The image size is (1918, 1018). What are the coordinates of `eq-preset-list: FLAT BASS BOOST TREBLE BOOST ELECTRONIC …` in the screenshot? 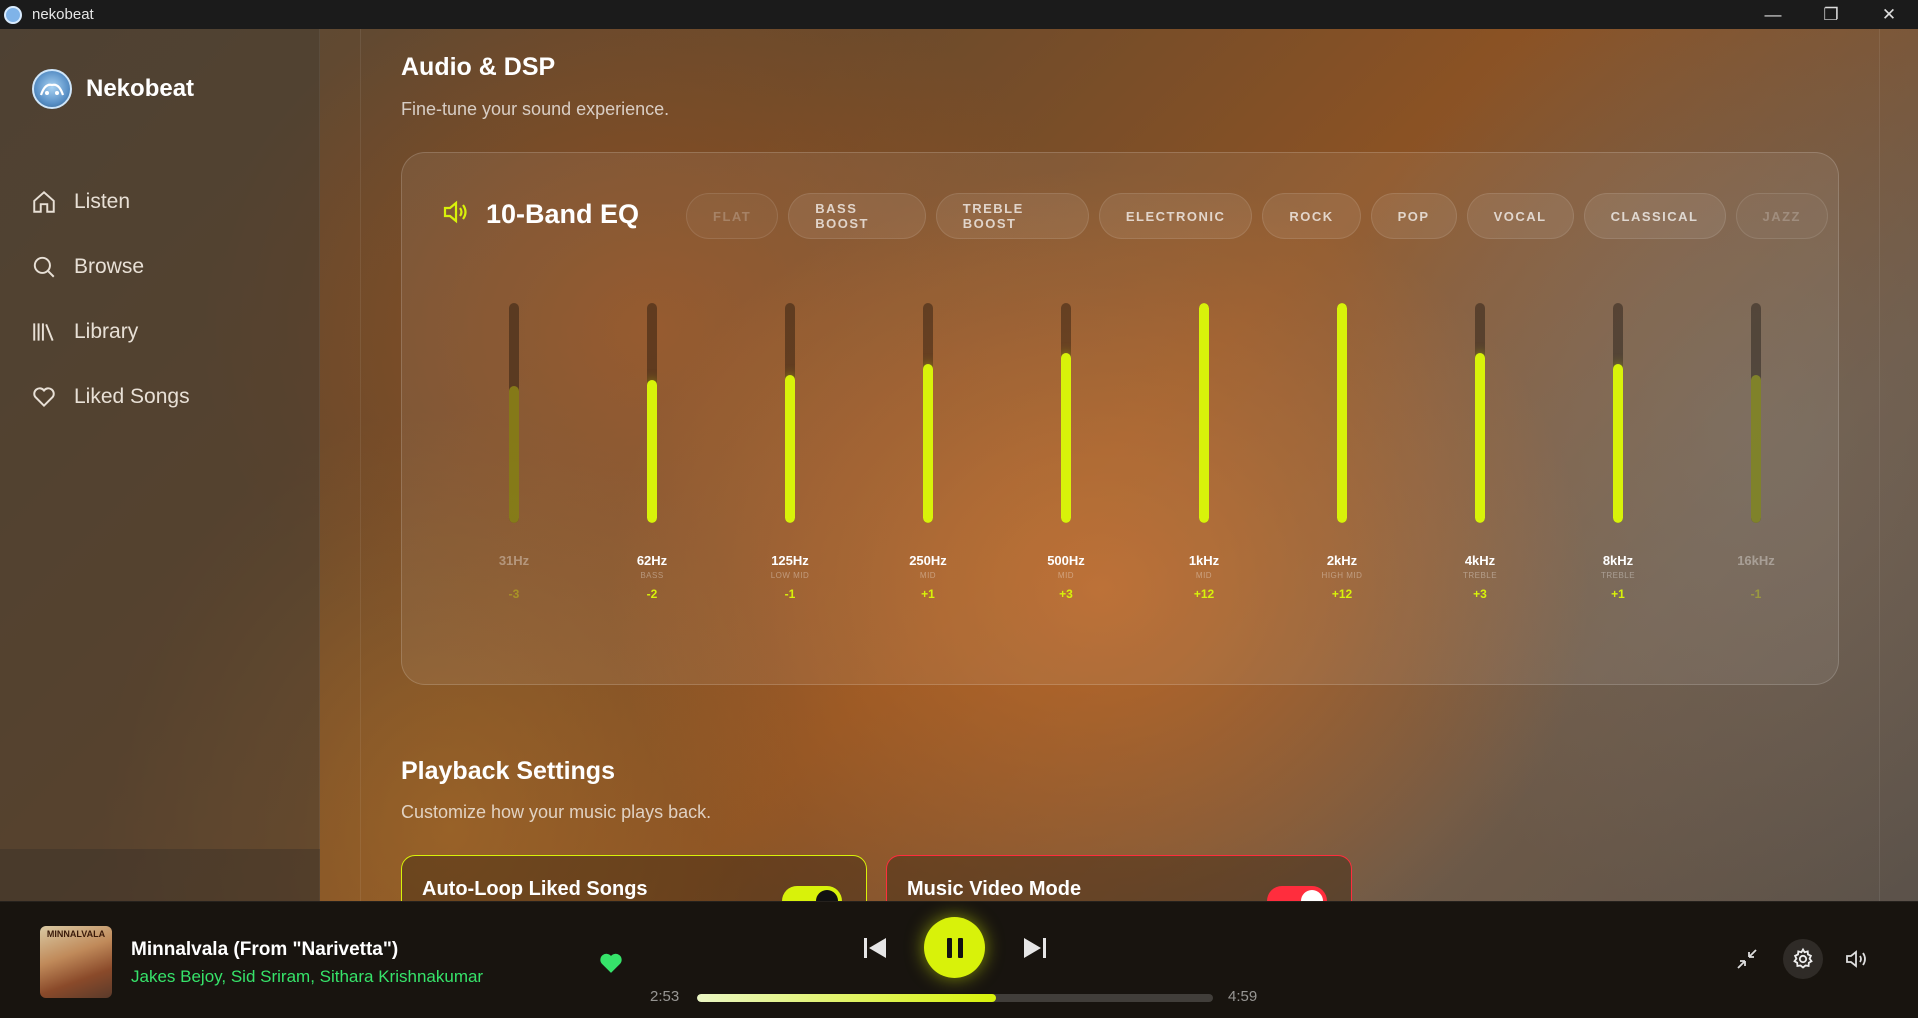 It's located at (1262, 216).